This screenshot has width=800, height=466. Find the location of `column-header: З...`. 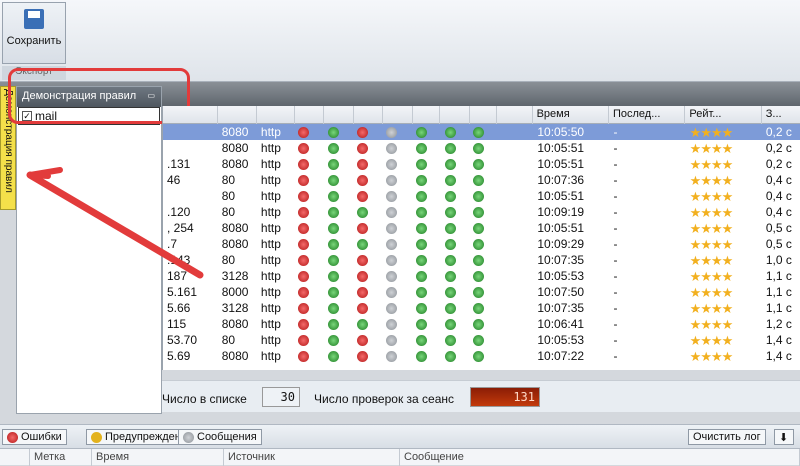

column-header: З... is located at coordinates (781, 115).